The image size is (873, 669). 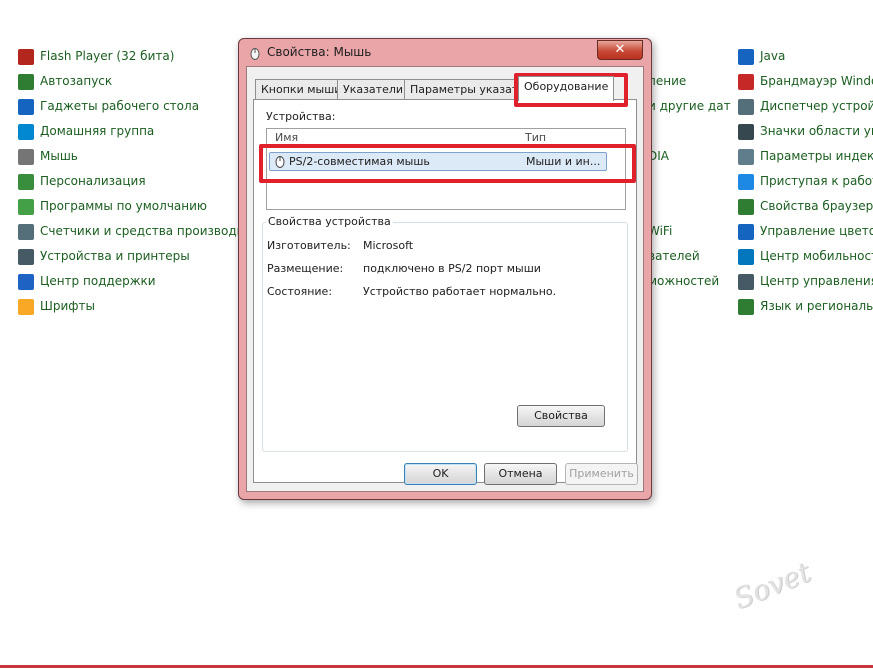 I want to click on cp-right-item: Параметры индексир, so click(x=805, y=156).